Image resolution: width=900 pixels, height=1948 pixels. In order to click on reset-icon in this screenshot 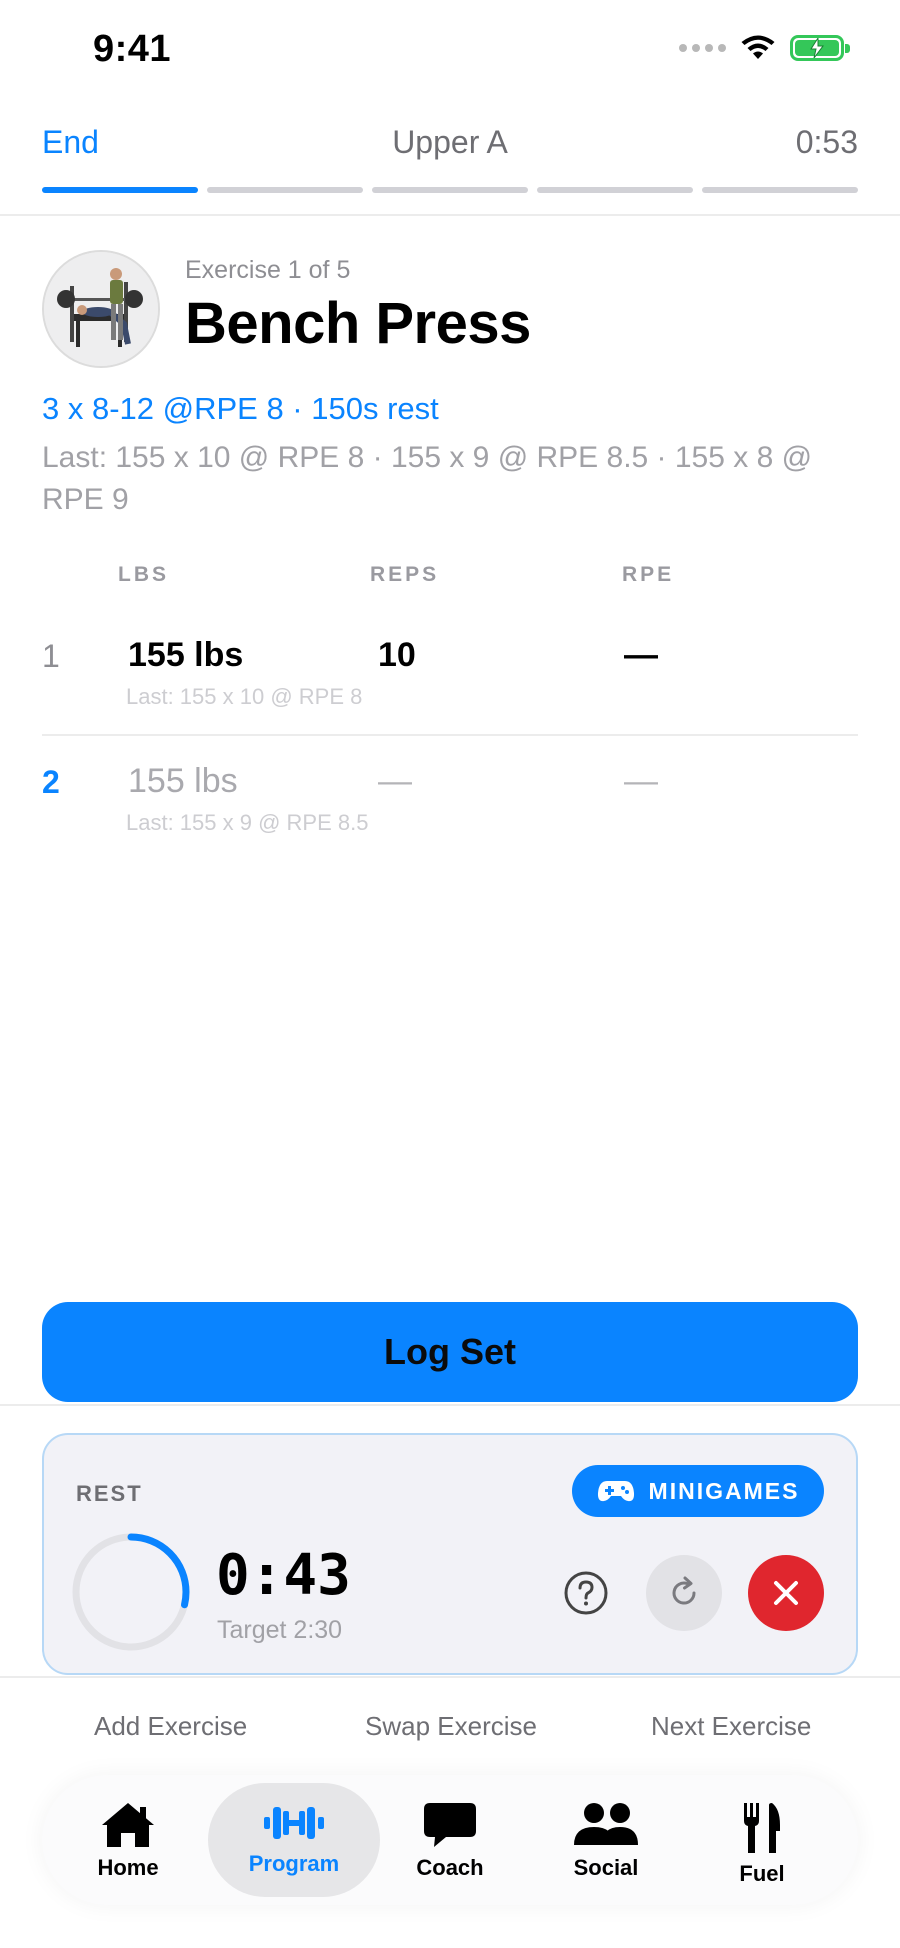, I will do `click(684, 1590)`.